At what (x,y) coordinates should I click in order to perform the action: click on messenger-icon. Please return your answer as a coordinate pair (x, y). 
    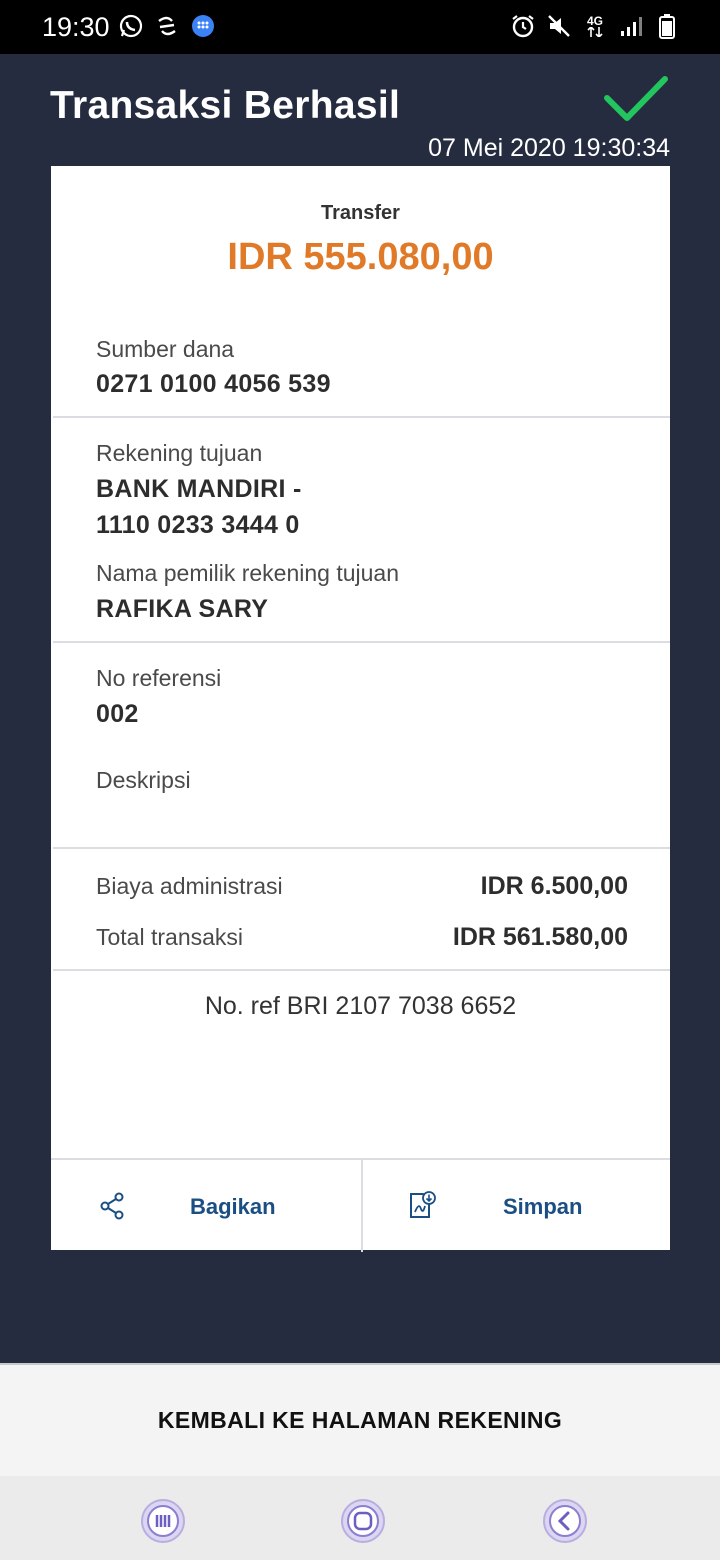
    Looking at the image, I should click on (203, 26).